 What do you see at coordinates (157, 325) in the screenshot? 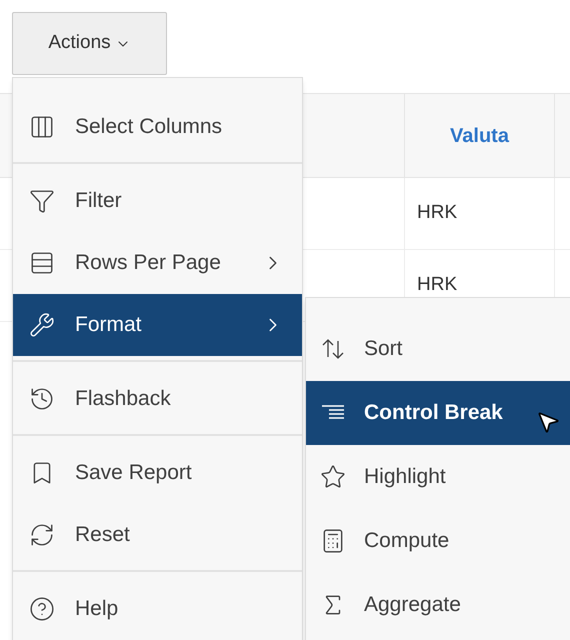
I see `menu-item: Format` at bounding box center [157, 325].